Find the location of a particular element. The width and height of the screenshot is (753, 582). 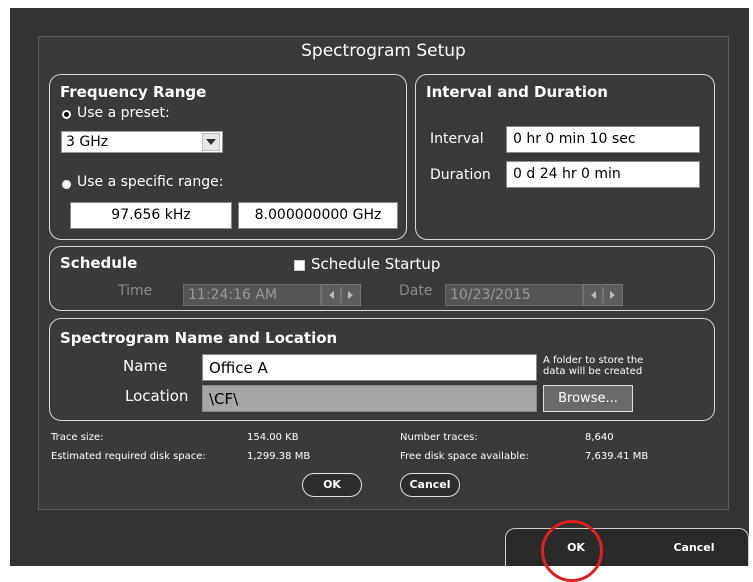

interval-duration-title: Interval and Duration is located at coordinates (517, 92).